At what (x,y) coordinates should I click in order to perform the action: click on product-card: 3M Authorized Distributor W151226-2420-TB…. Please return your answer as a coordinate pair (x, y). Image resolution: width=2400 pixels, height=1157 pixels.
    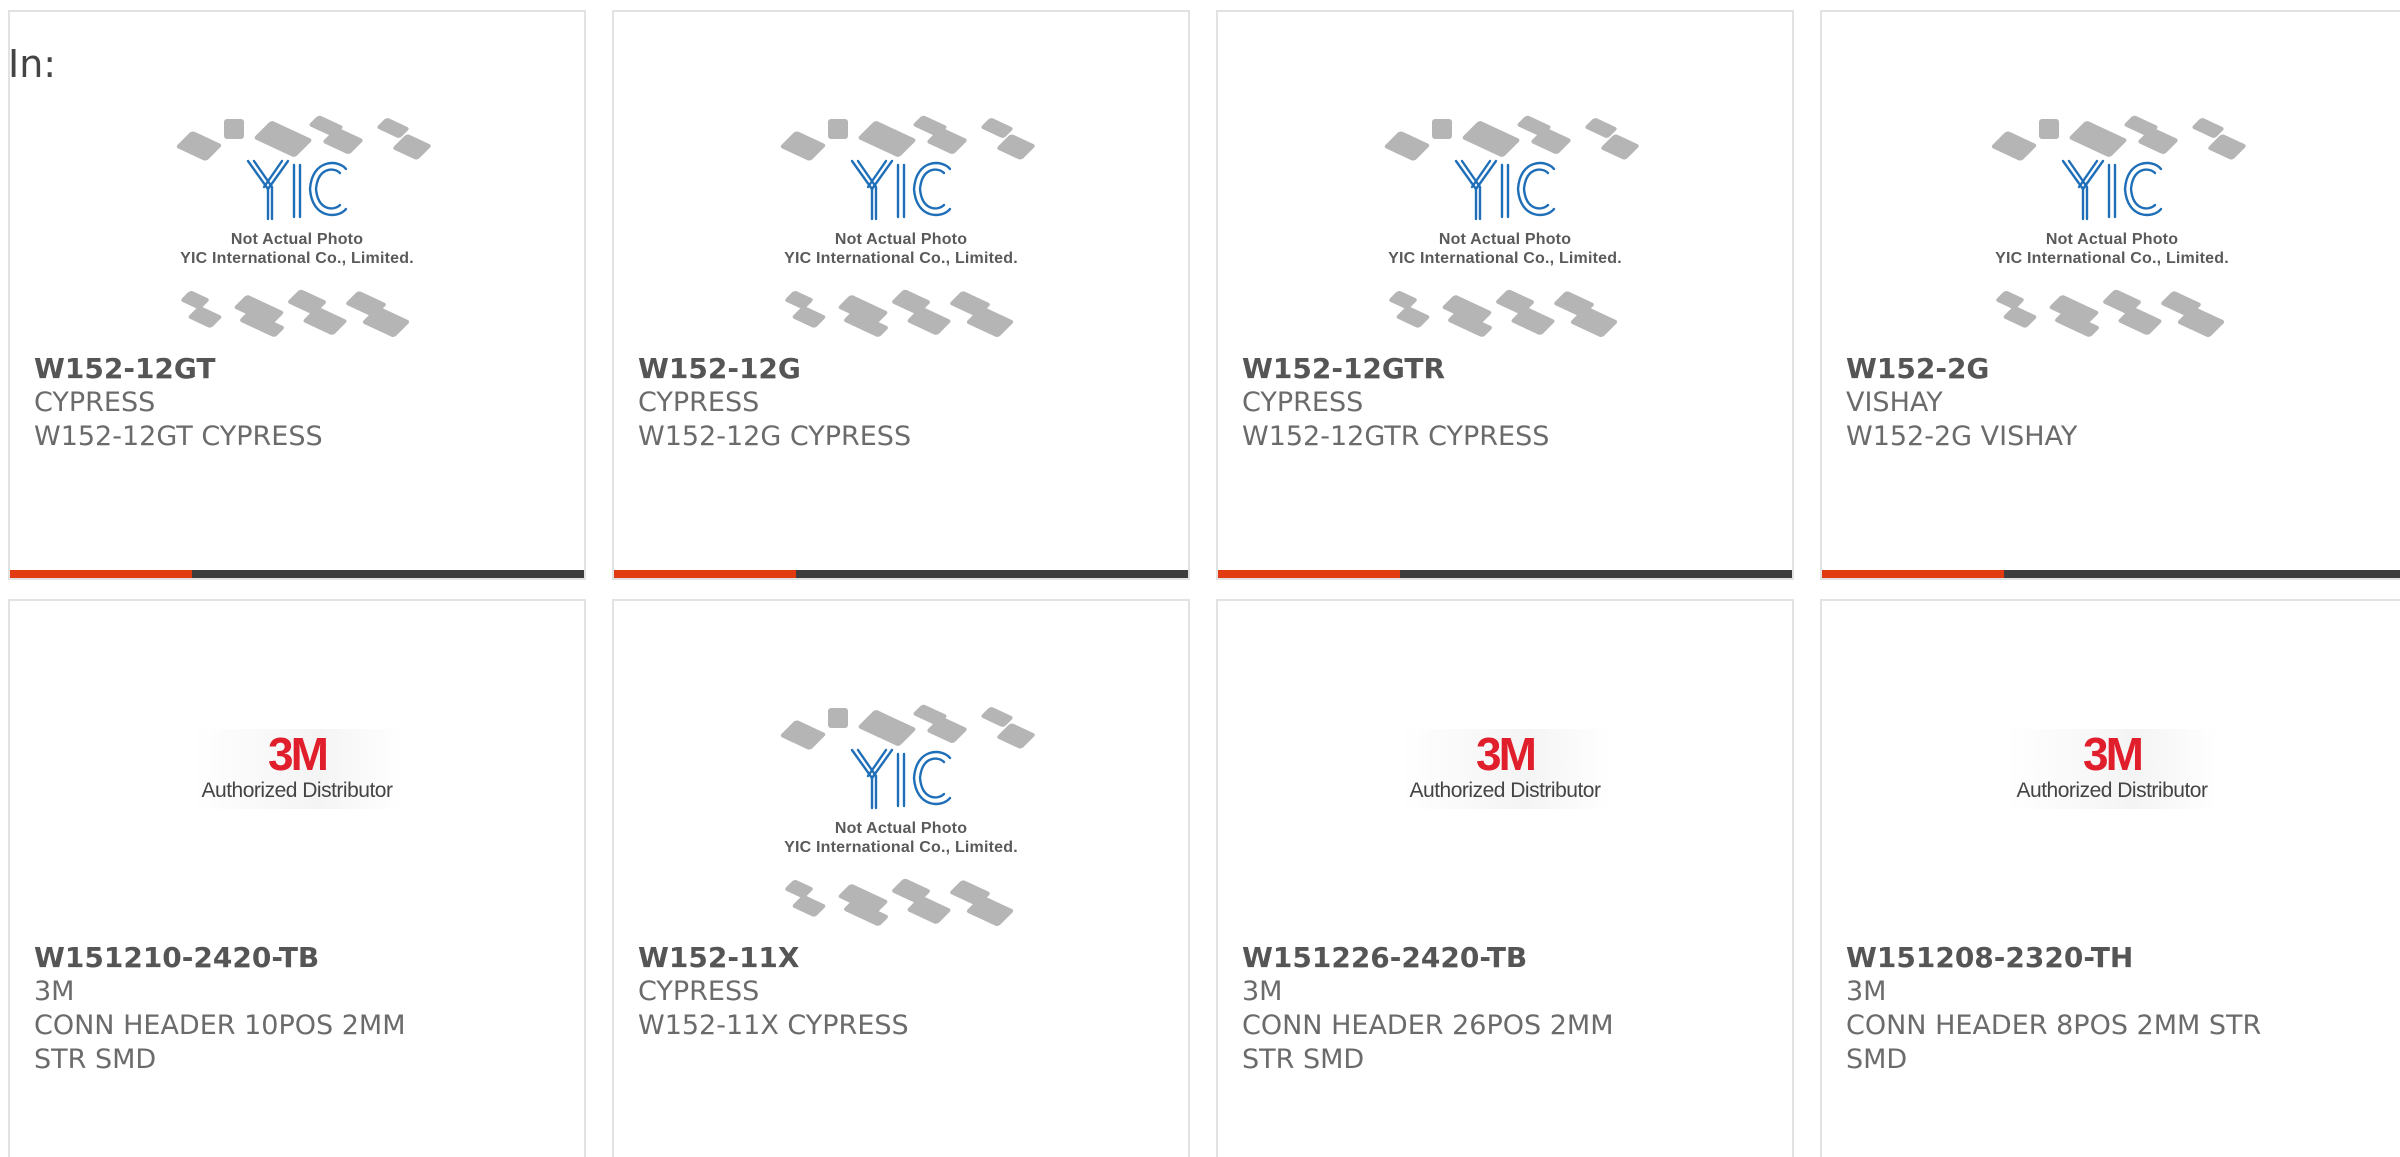
    Looking at the image, I should click on (1505, 878).